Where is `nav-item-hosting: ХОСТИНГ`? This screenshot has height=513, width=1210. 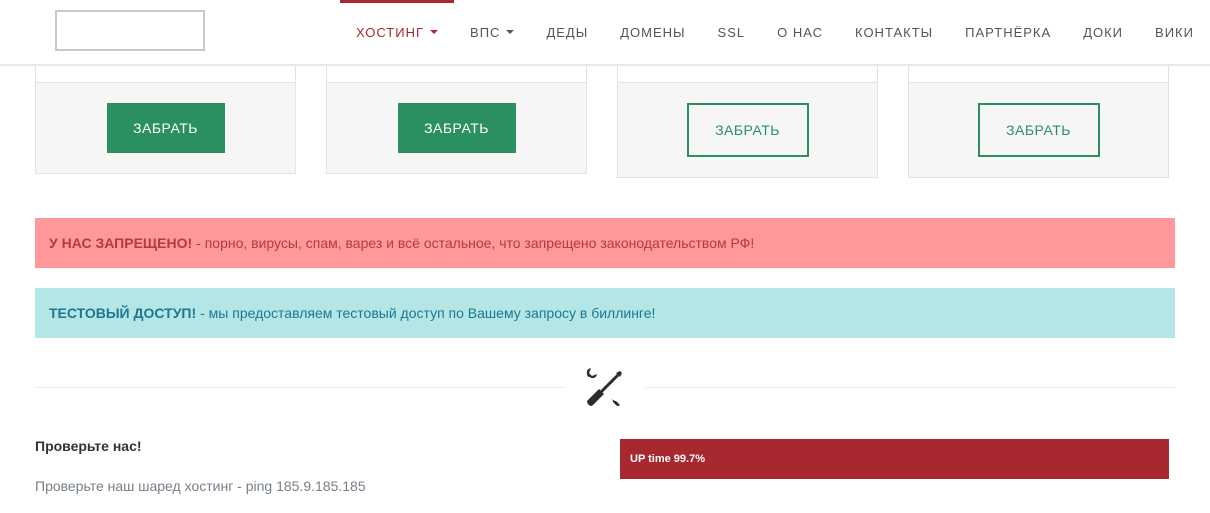 nav-item-hosting: ХОСТИНГ is located at coordinates (397, 32).